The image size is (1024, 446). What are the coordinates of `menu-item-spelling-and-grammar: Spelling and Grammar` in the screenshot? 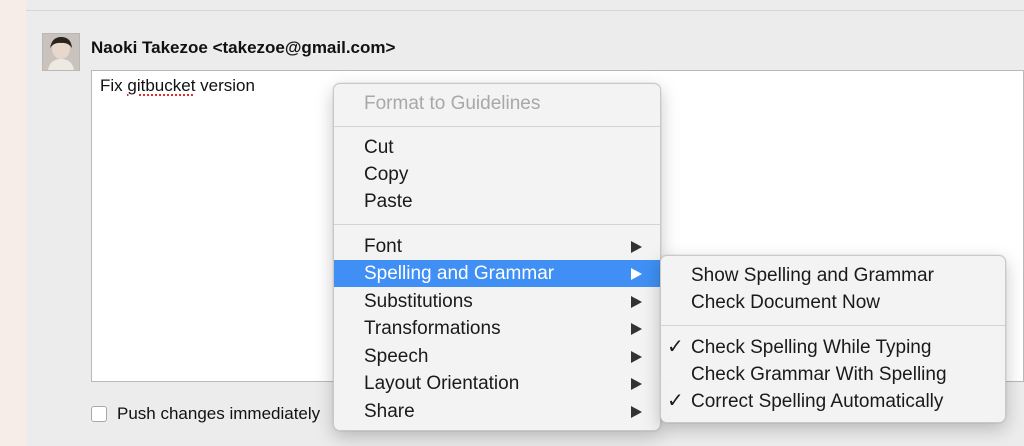 It's located at (497, 273).